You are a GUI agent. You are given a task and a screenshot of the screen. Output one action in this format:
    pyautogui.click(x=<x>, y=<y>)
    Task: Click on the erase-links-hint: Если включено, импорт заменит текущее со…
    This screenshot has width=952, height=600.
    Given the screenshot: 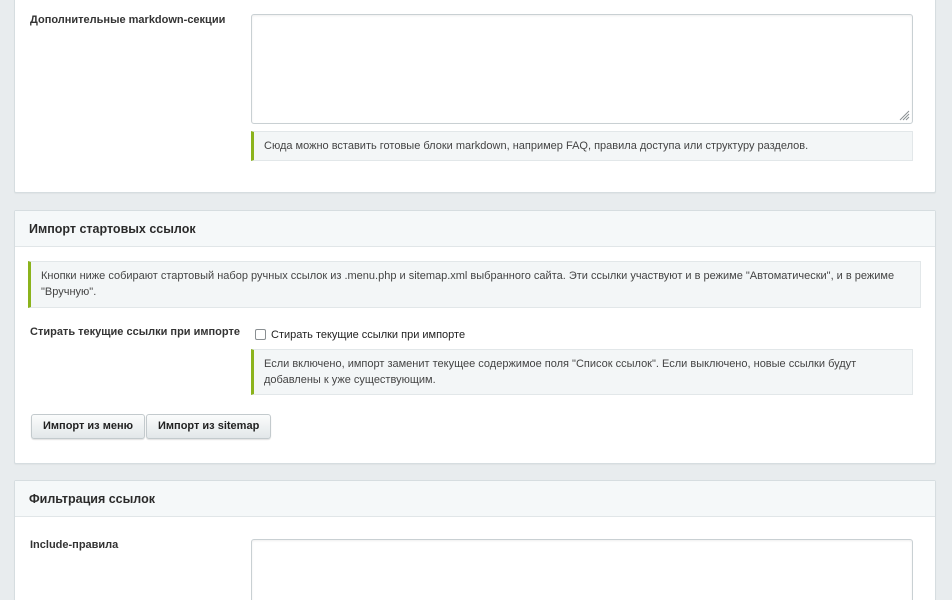 What is the action you would take?
    pyautogui.click(x=582, y=372)
    